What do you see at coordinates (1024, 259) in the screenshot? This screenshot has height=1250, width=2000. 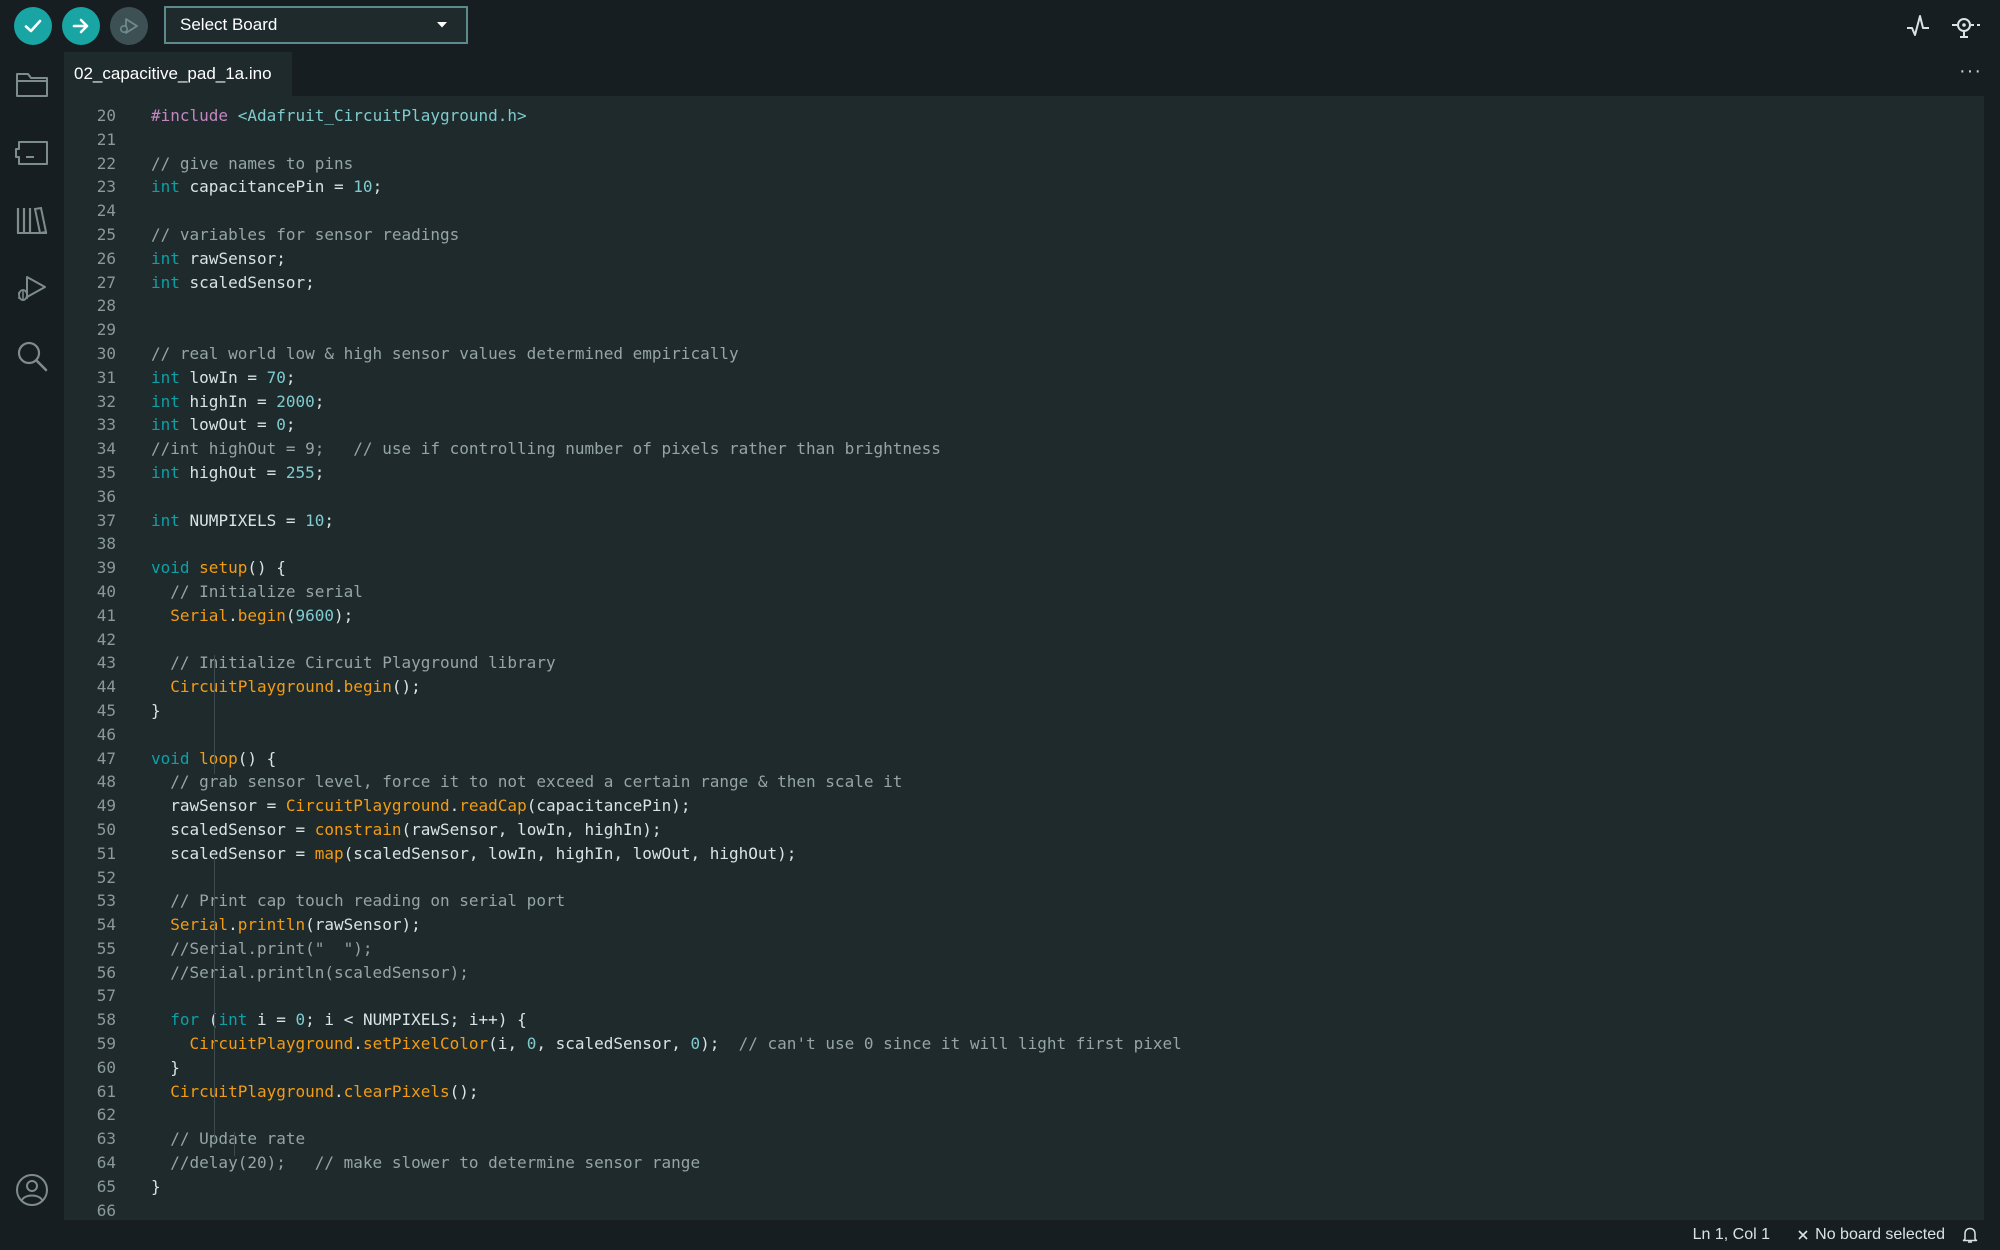 I see `code-line: 26 int rawSensor;` at bounding box center [1024, 259].